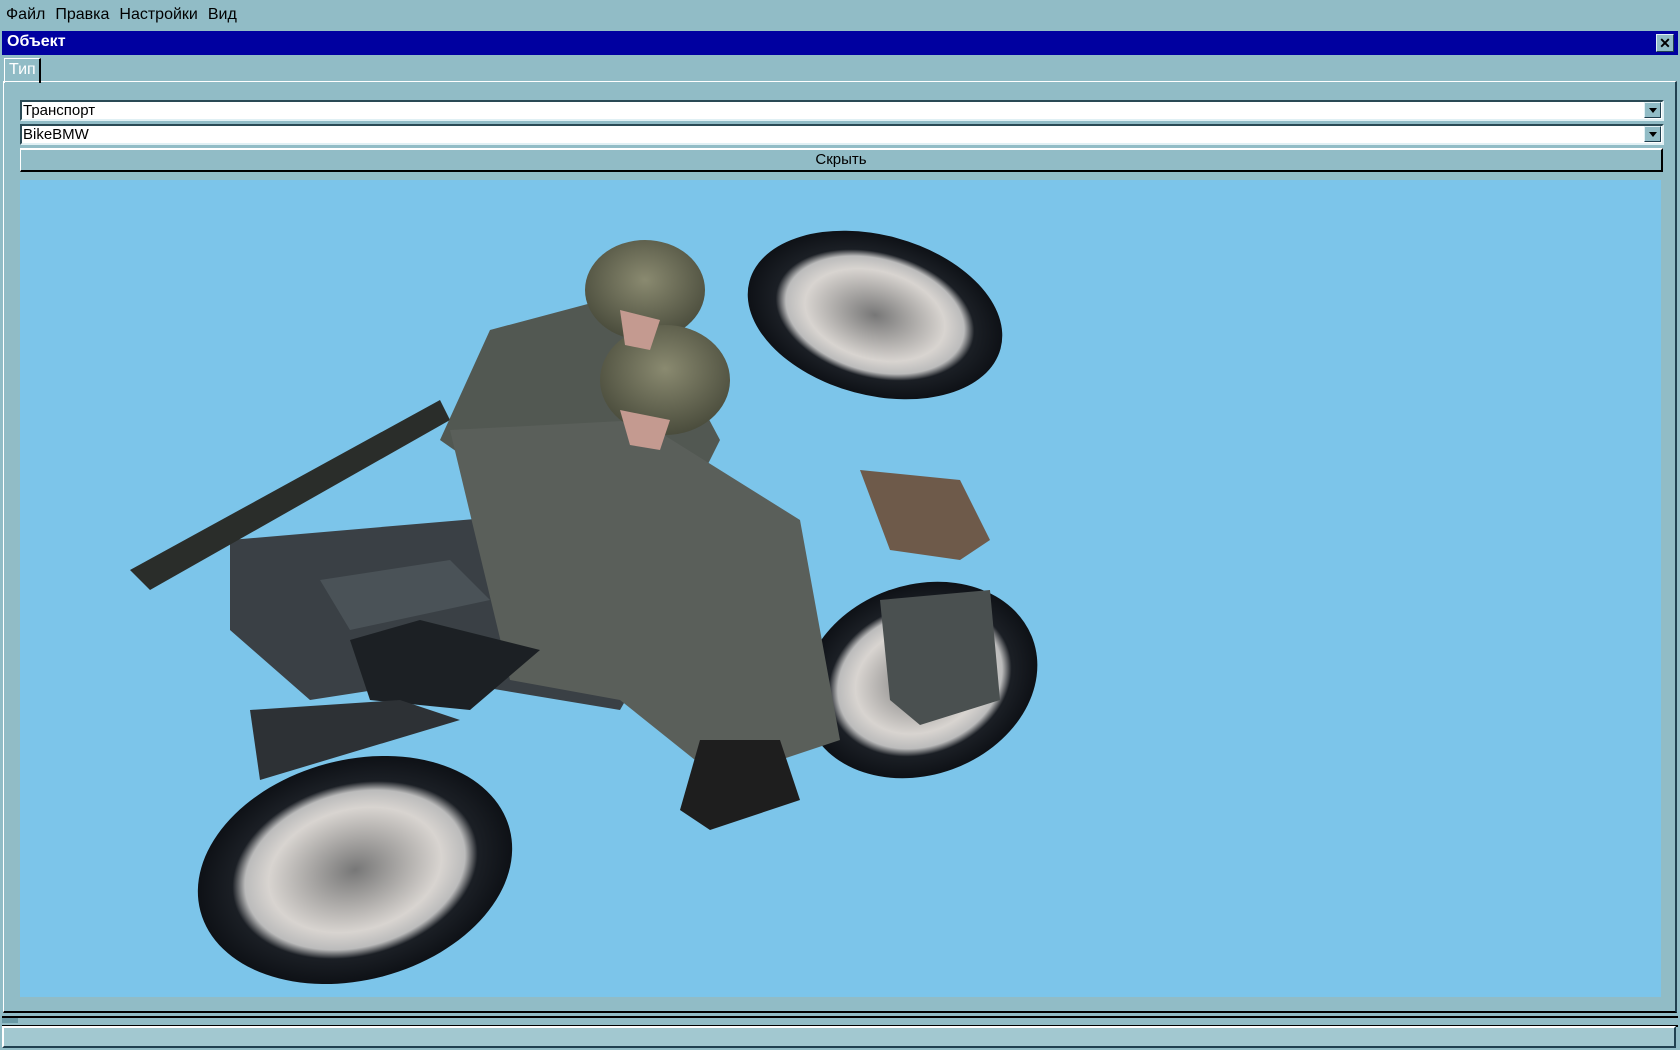 The height and width of the screenshot is (1050, 1680). Describe the element at coordinates (22, 70) in the screenshot. I see `tab-type: Тип` at that location.